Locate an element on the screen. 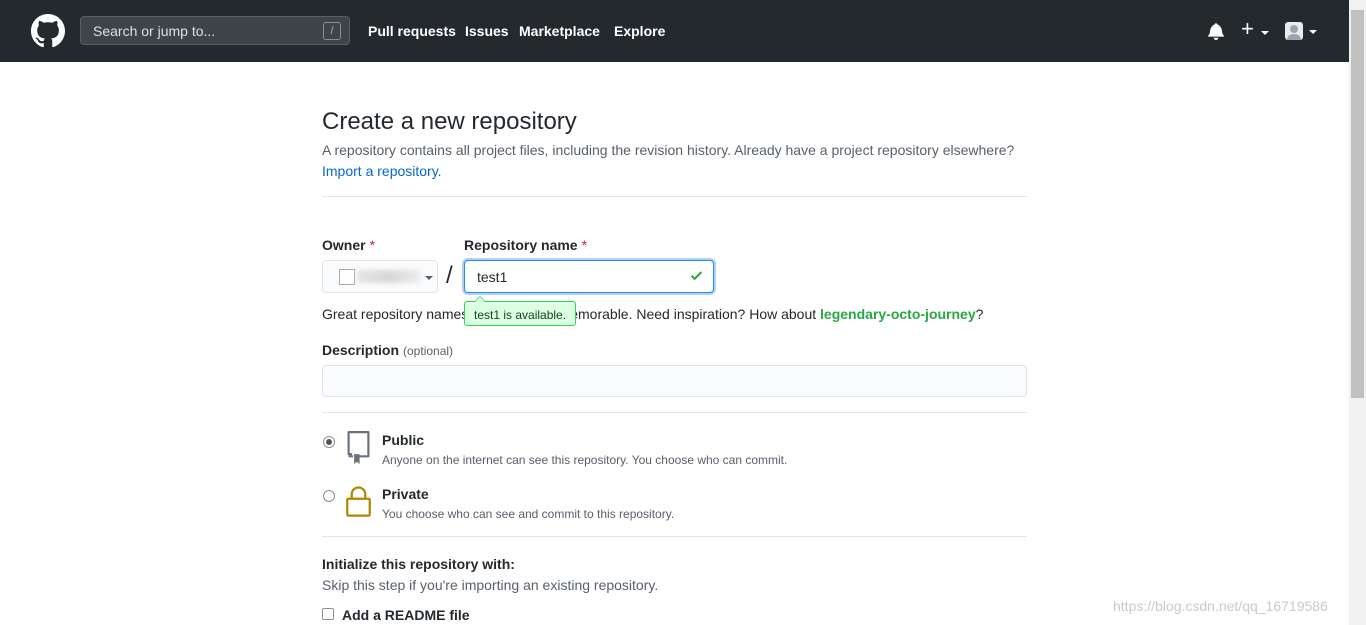 This screenshot has width=1366, height=625. repo-book-icon is located at coordinates (358, 447).